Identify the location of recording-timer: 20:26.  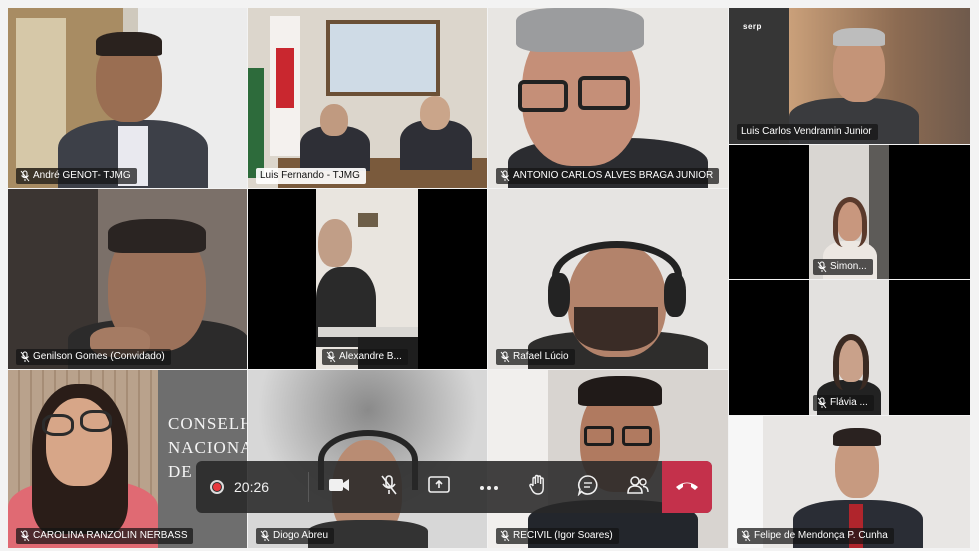
(249, 487).